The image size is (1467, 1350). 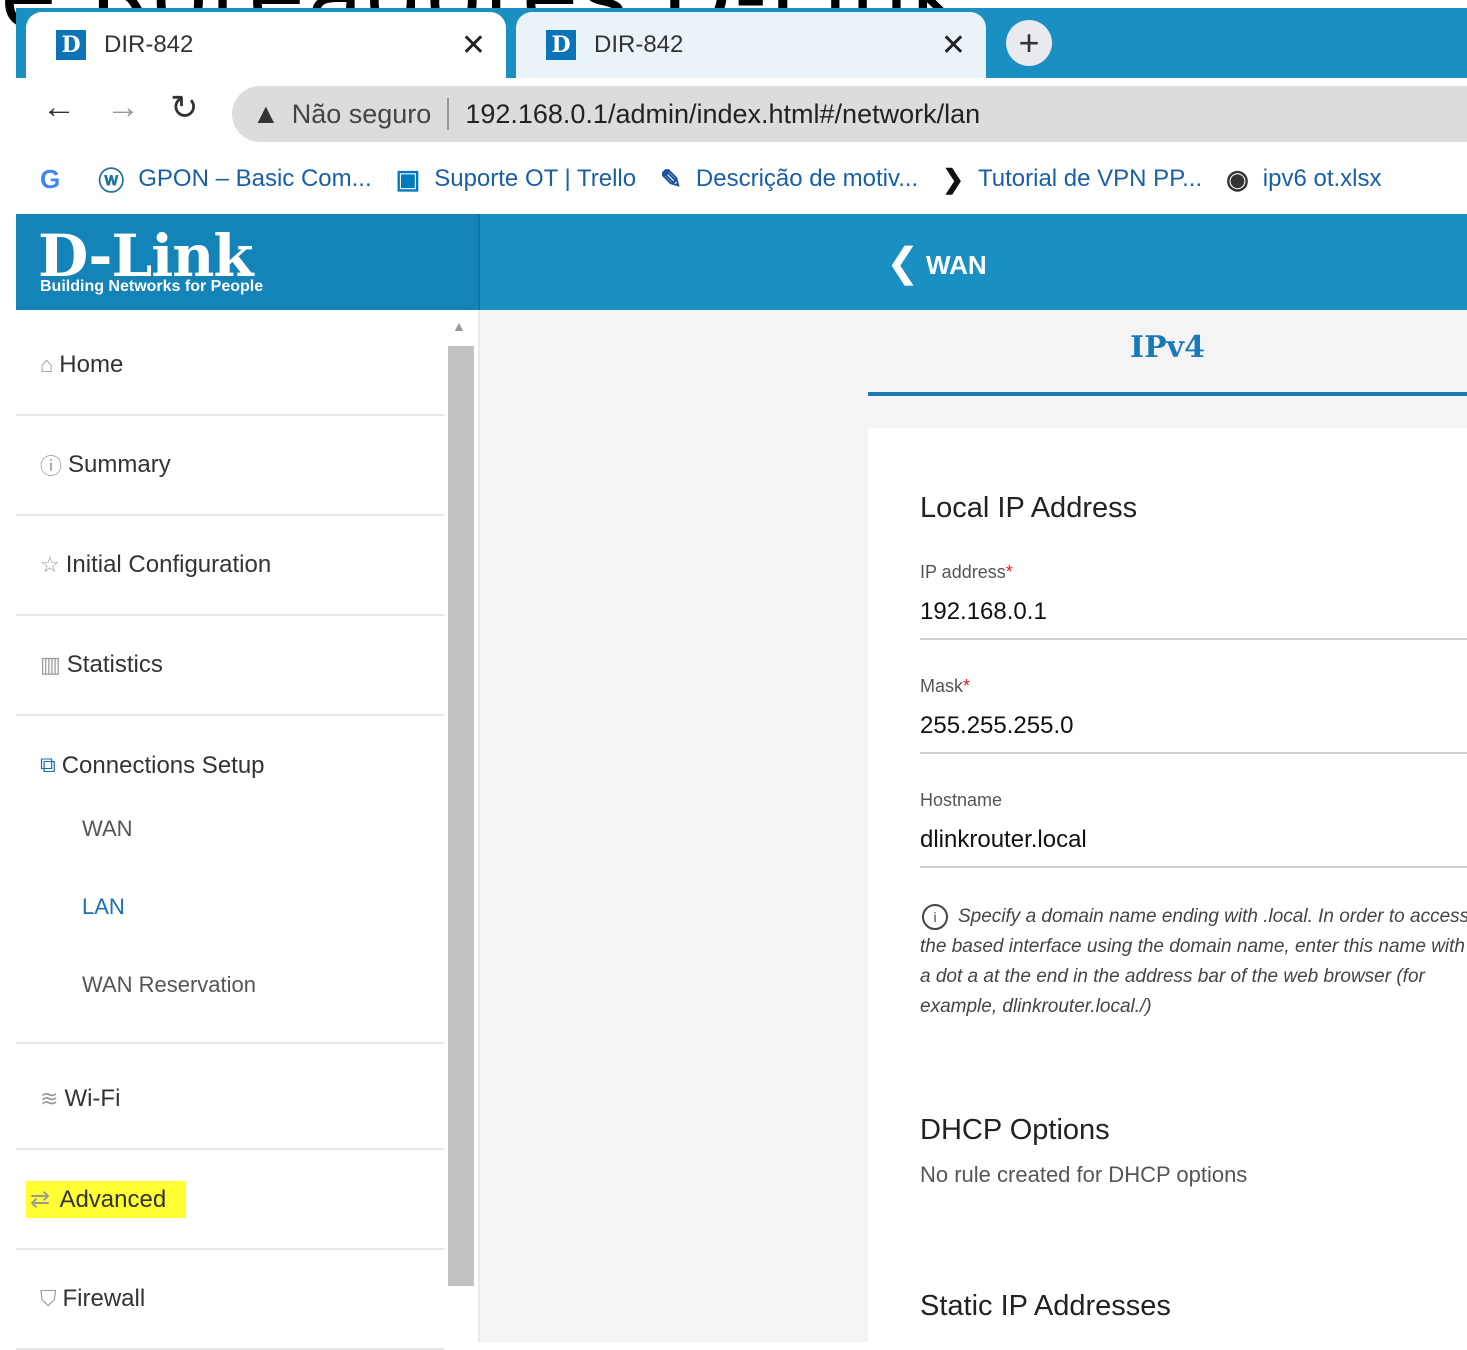 What do you see at coordinates (107, 829) in the screenshot?
I see `sidebar-subitem-wan: WAN` at bounding box center [107, 829].